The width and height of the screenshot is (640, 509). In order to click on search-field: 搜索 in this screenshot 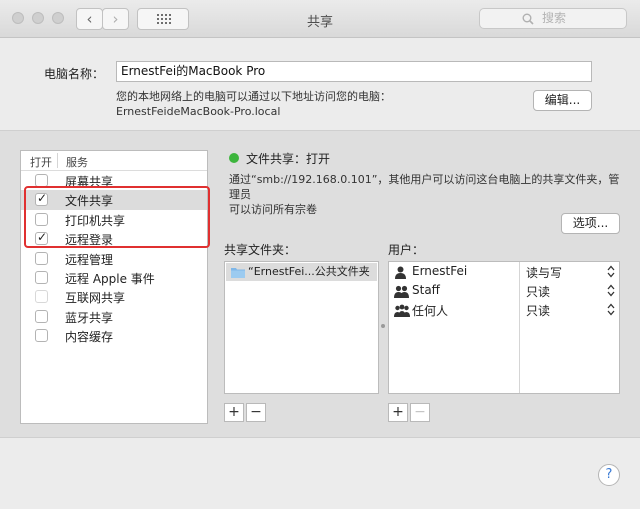, I will do `click(553, 18)`.